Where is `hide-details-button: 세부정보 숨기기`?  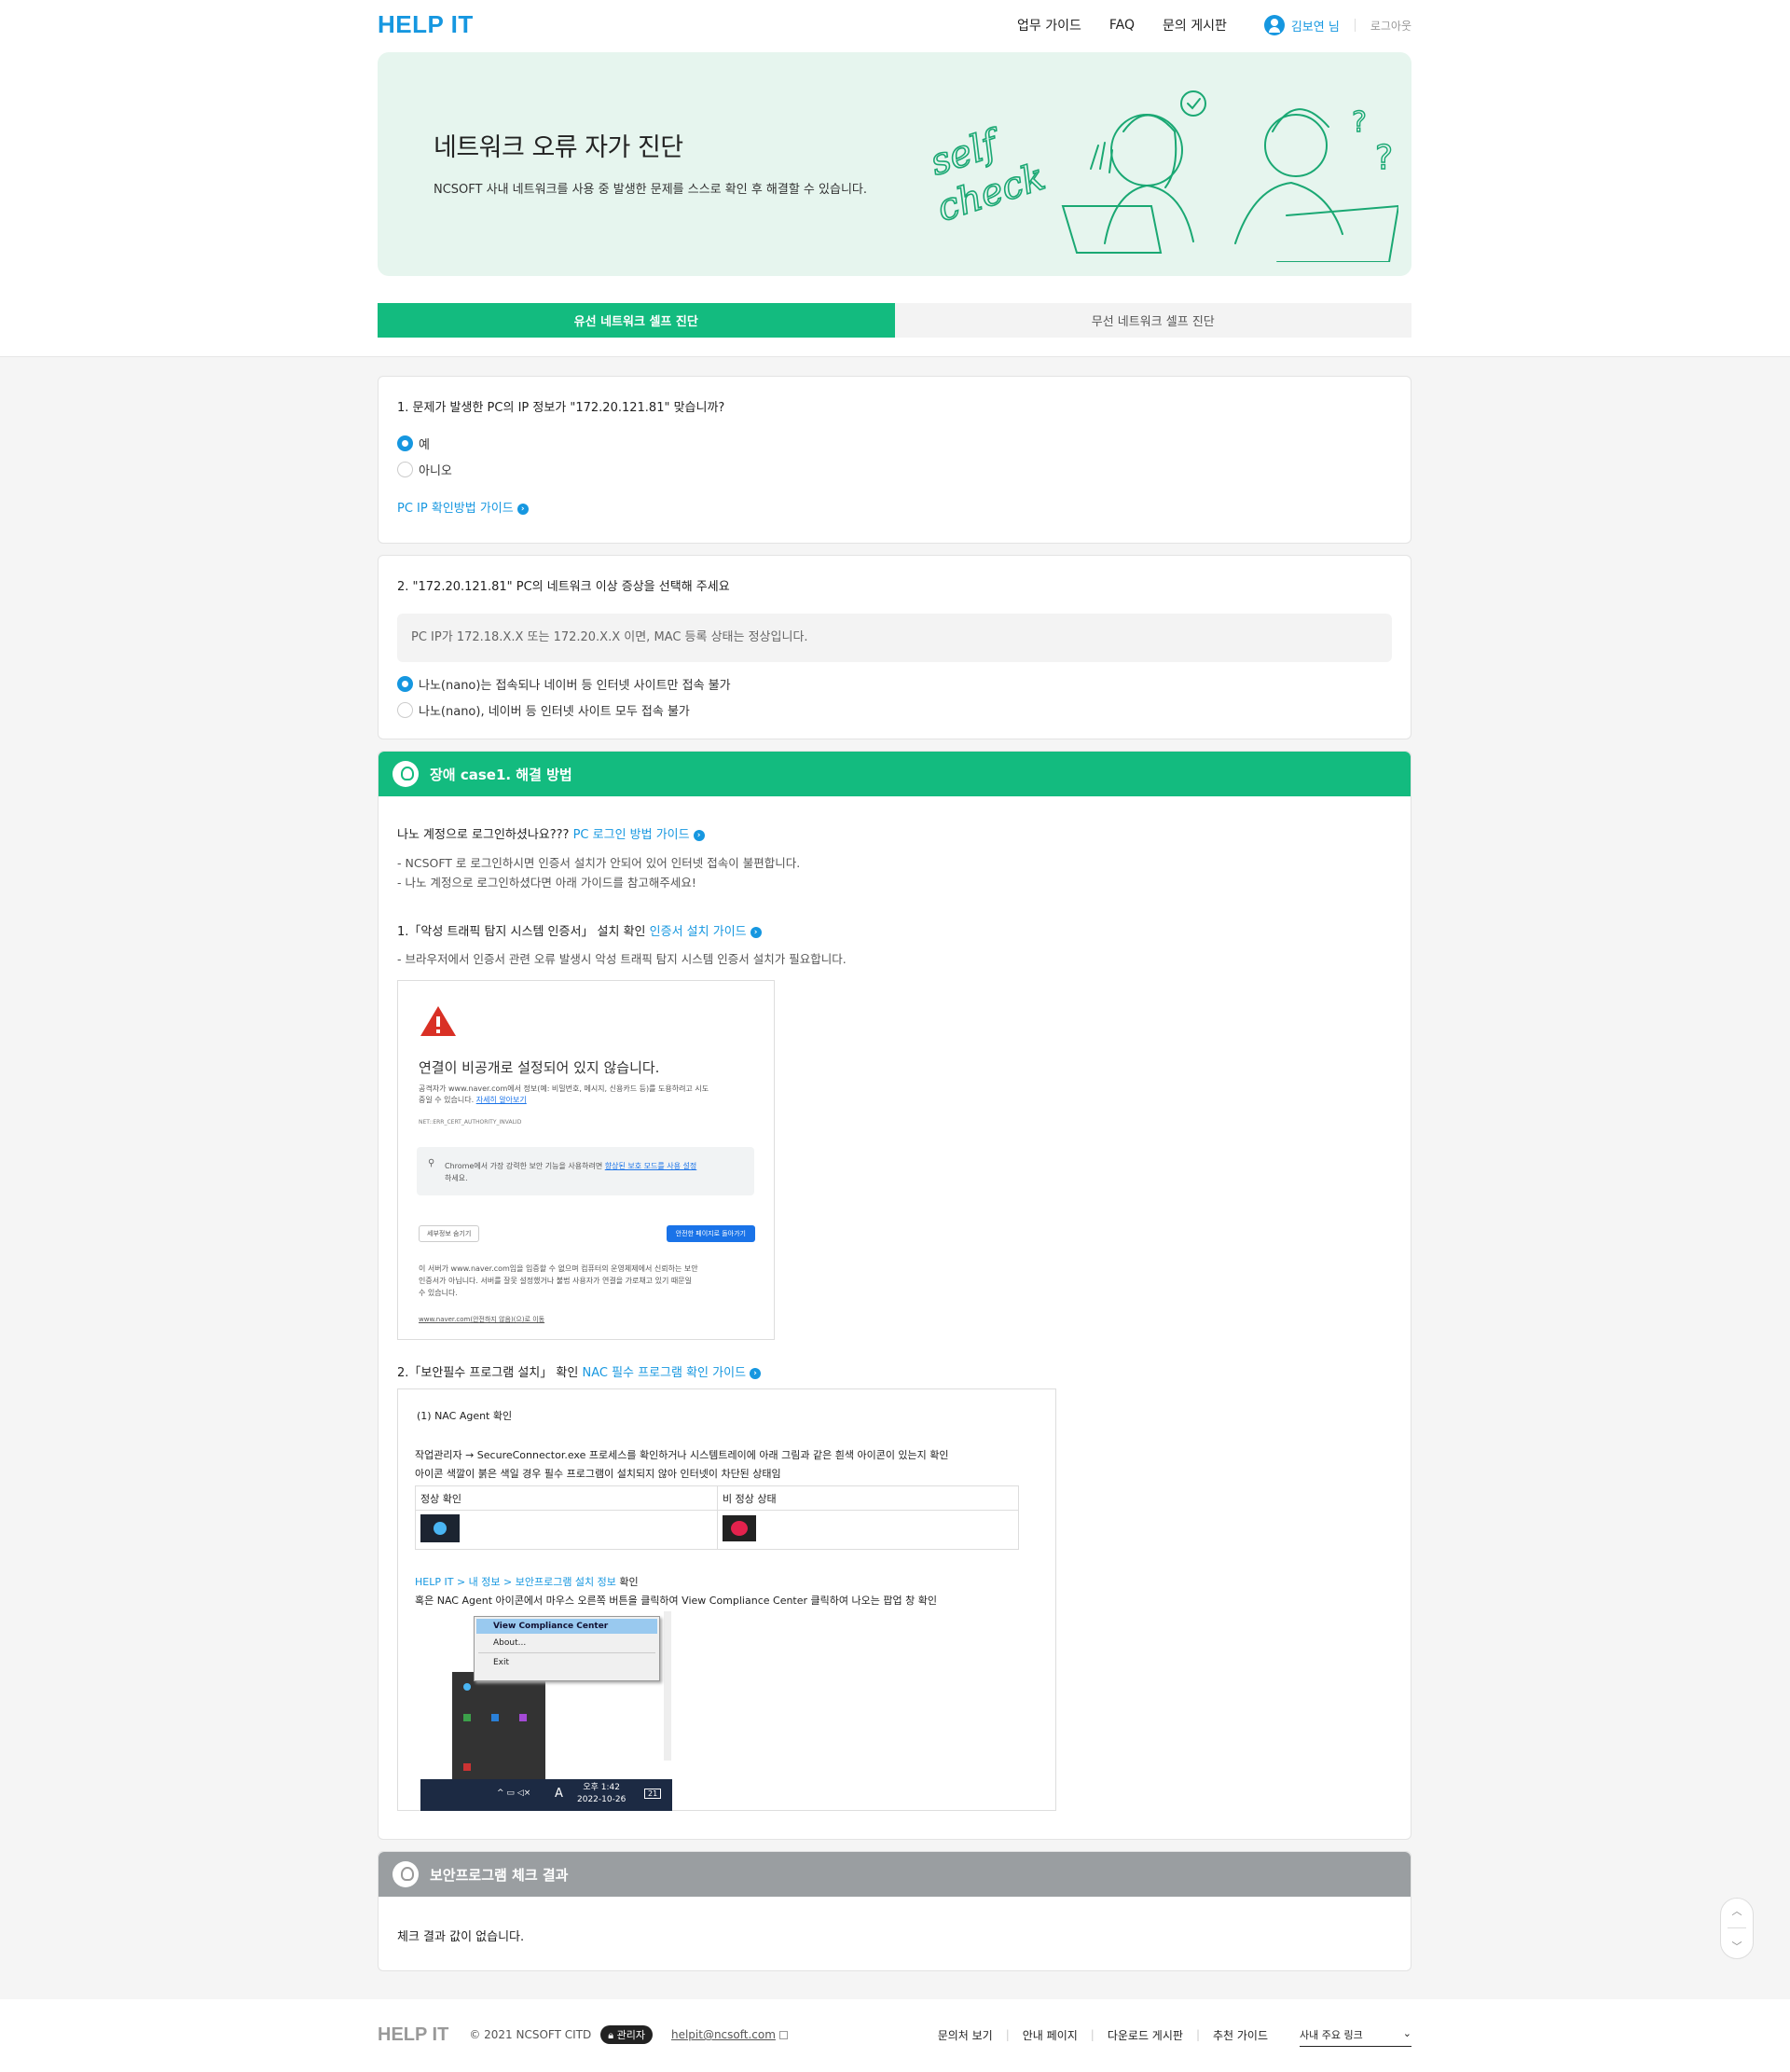 hide-details-button: 세부정보 숨기기 is located at coordinates (449, 1233).